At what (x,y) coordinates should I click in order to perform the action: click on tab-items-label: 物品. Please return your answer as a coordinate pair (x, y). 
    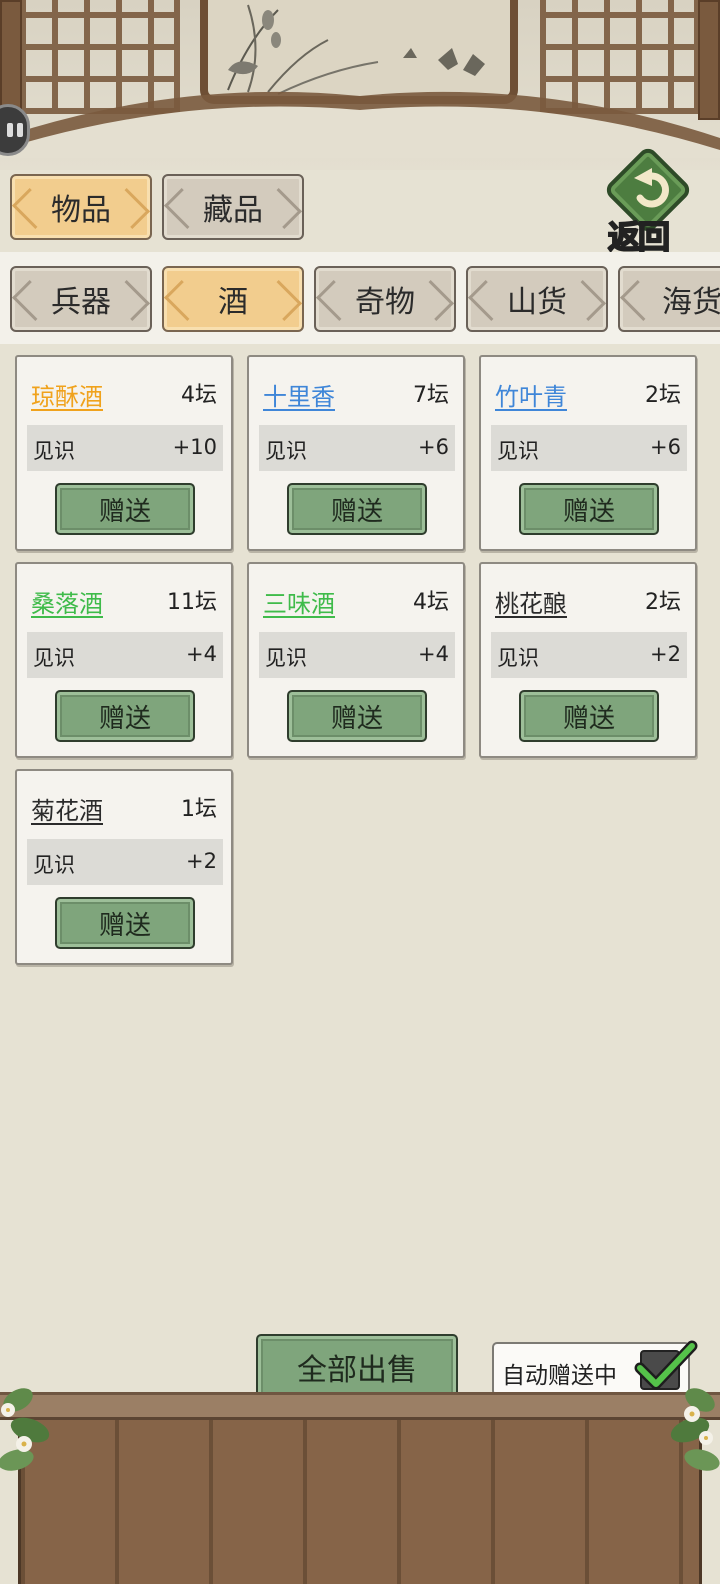
    Looking at the image, I should click on (81, 210).